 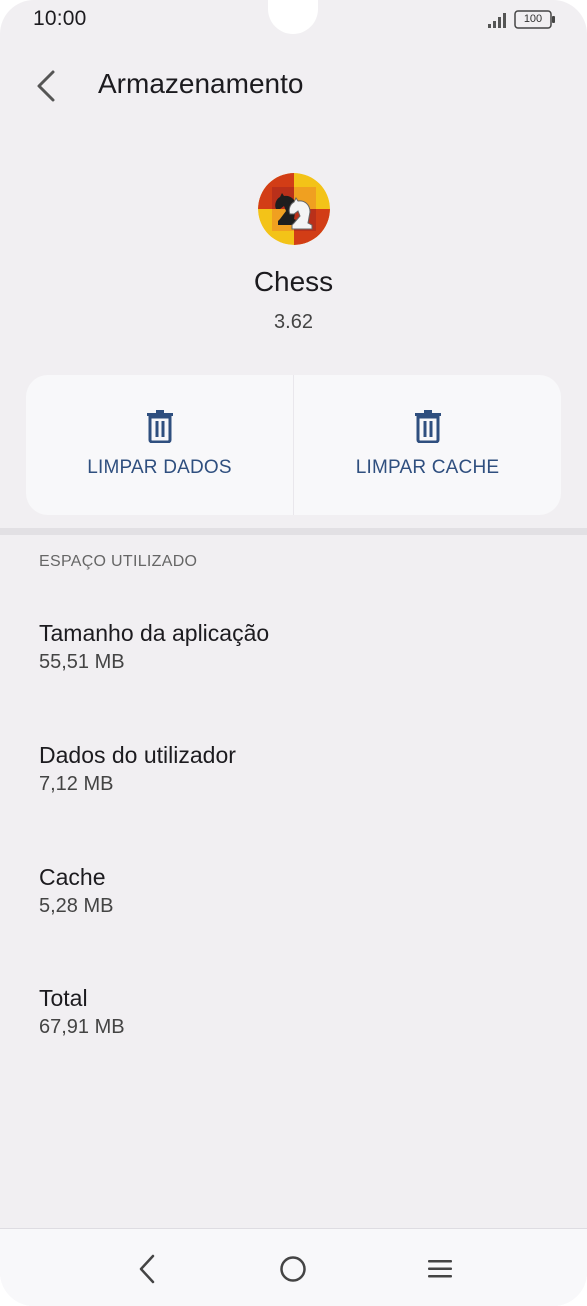 I want to click on back-button, so click(x=46, y=86).